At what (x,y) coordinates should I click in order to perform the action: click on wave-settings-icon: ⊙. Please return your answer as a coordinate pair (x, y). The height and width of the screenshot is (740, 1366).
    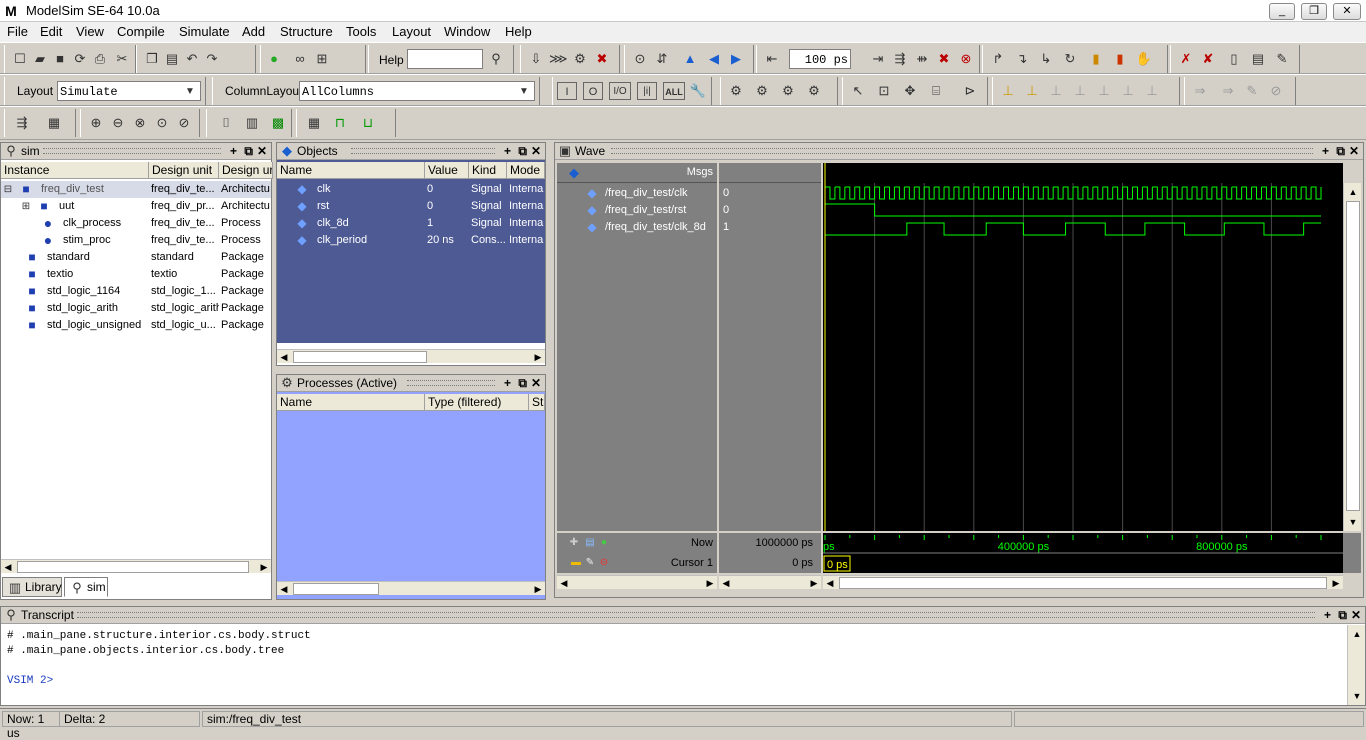
    Looking at the image, I should click on (640, 59).